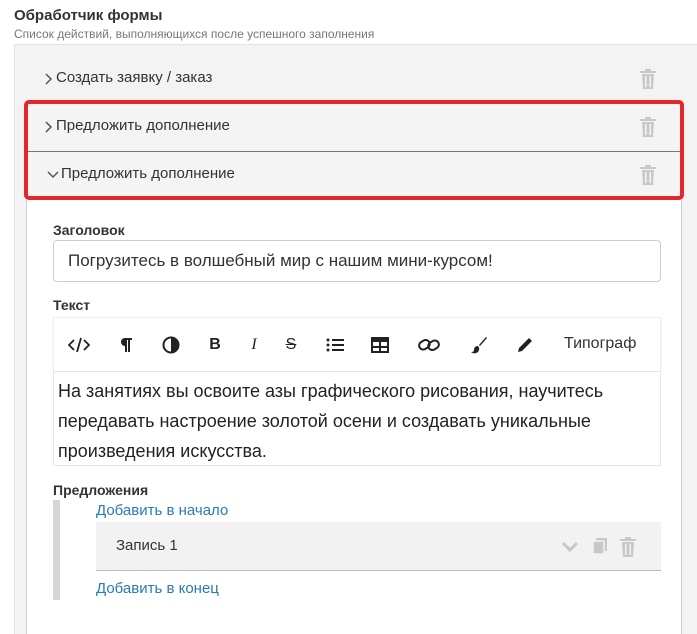  I want to click on highlight-box, so click(354, 150).